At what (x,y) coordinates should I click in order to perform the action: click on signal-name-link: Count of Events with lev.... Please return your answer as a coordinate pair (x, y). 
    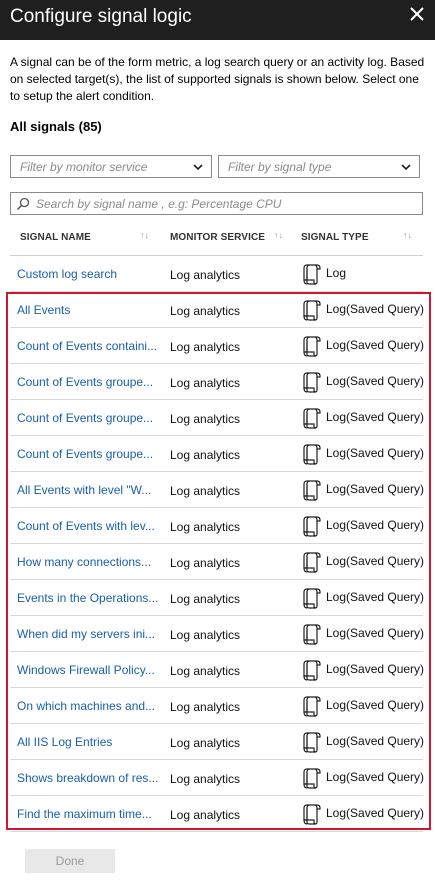
    Looking at the image, I should click on (89, 526).